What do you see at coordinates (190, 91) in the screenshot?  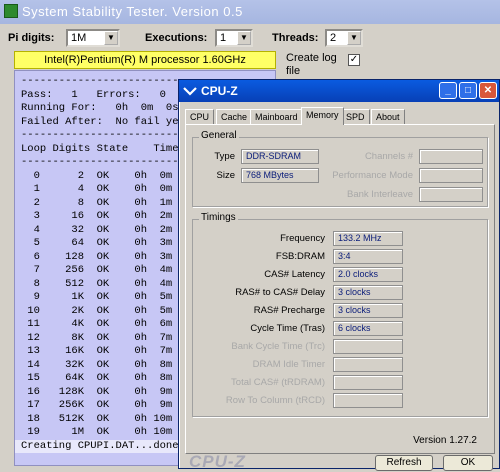 I see `cpuz-app-icon` at bounding box center [190, 91].